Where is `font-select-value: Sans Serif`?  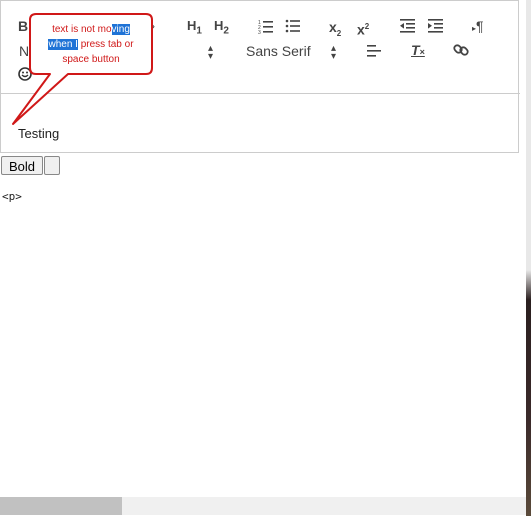
font-select-value: Sans Serif is located at coordinates (278, 51).